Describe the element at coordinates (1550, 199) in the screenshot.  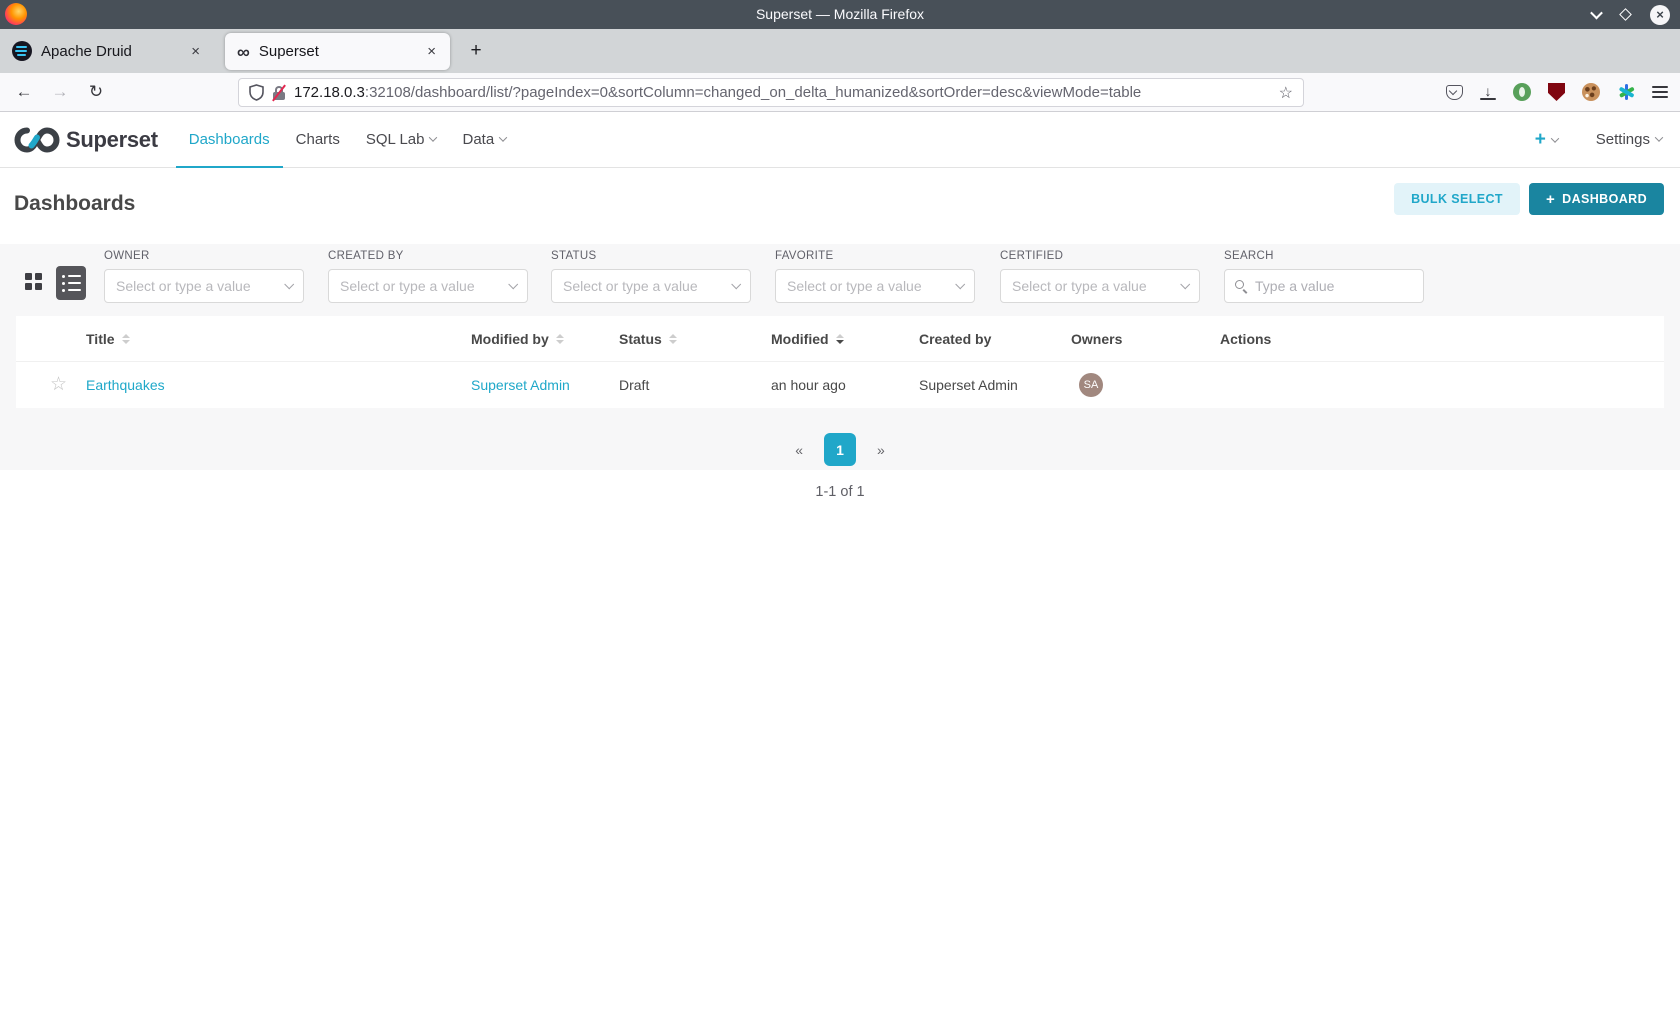
I see `plus-icon: +` at that location.